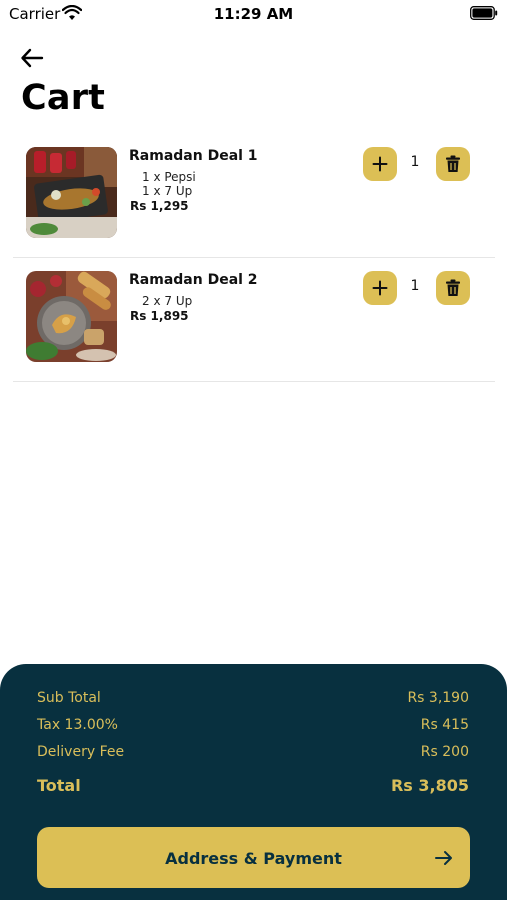 This screenshot has height=900, width=507. Describe the element at coordinates (59, 785) in the screenshot. I see `total-label: Total` at that location.